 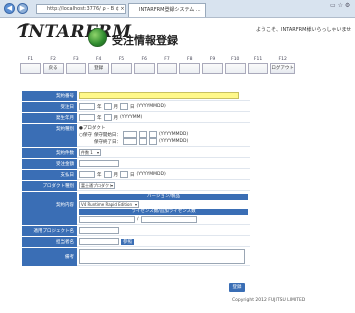 I want to click on logout-button: ログアウト, so click(x=282, y=68).